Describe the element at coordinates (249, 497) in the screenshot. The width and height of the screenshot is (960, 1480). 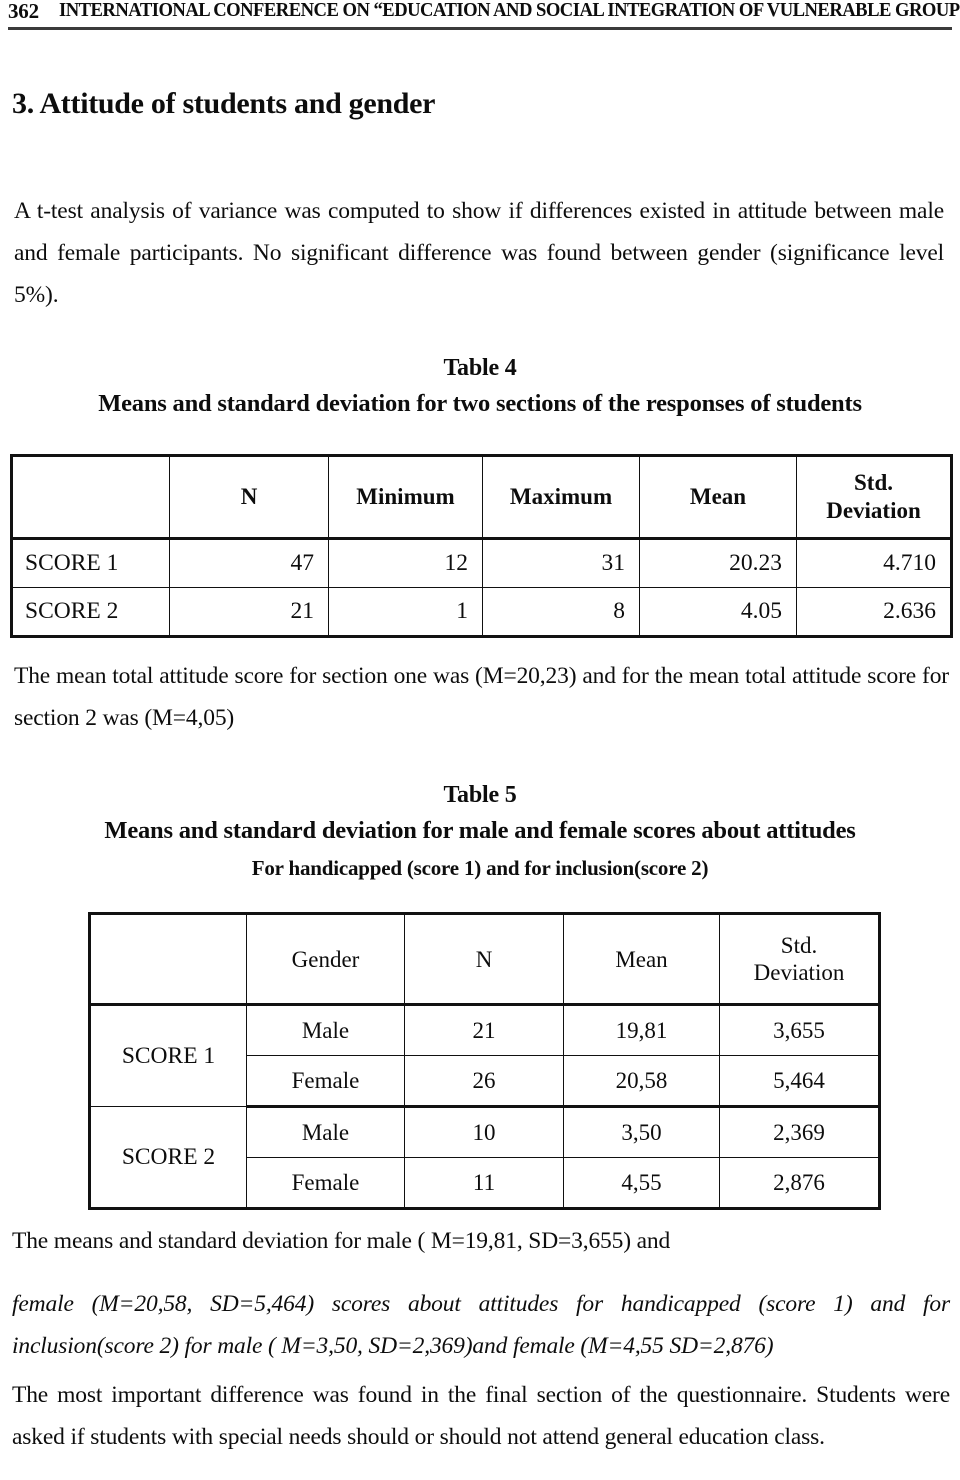
I see `table4-header-n: N` at that location.